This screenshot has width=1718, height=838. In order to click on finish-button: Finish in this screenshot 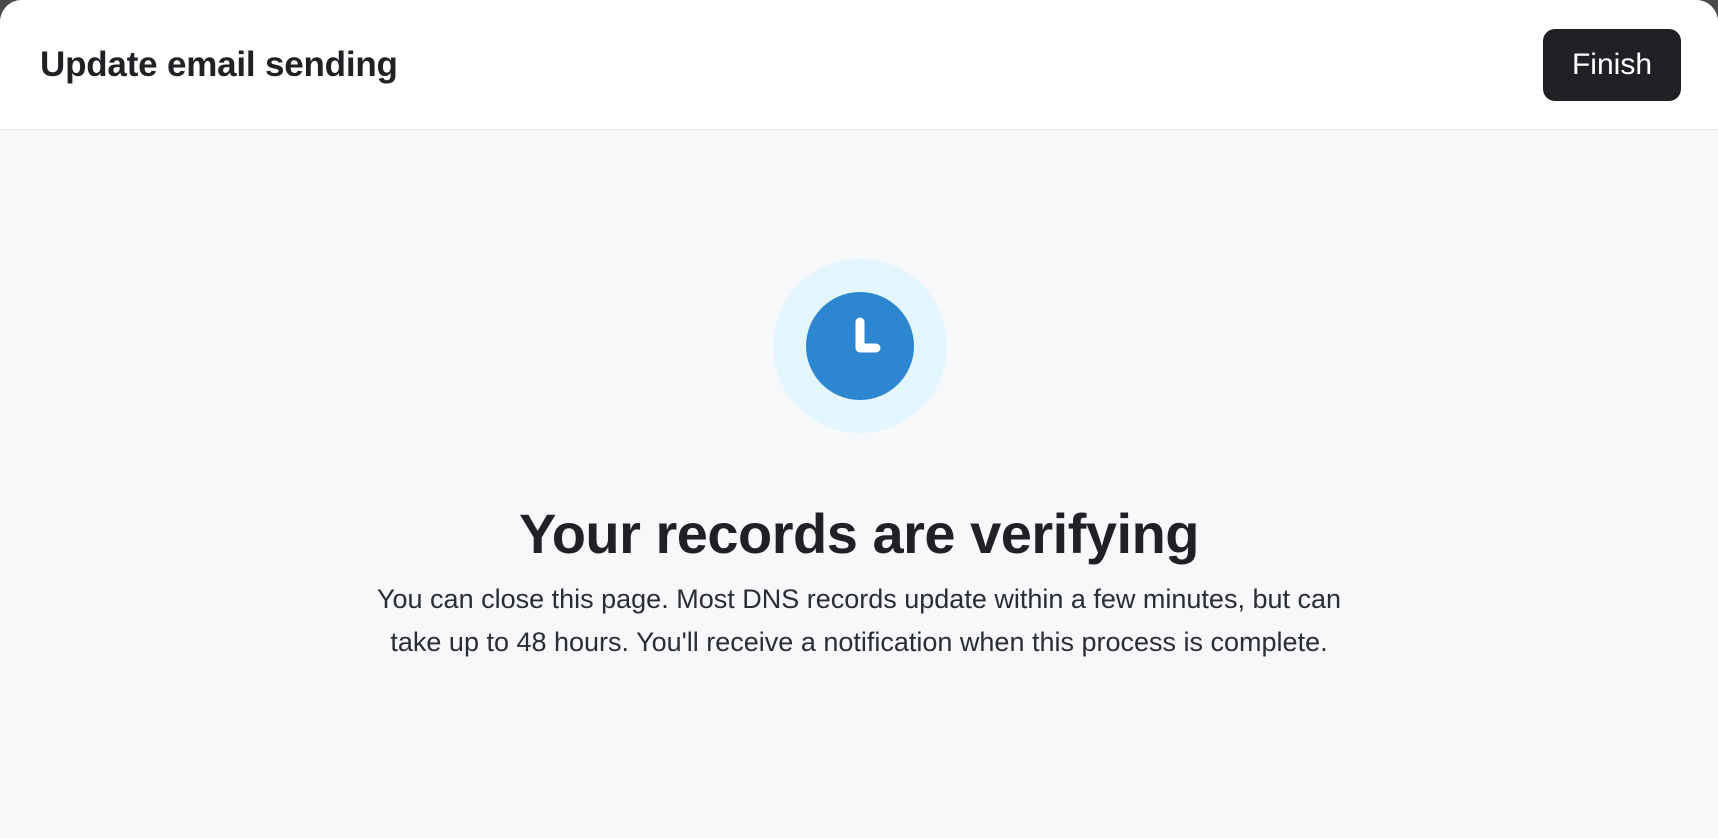, I will do `click(1612, 65)`.